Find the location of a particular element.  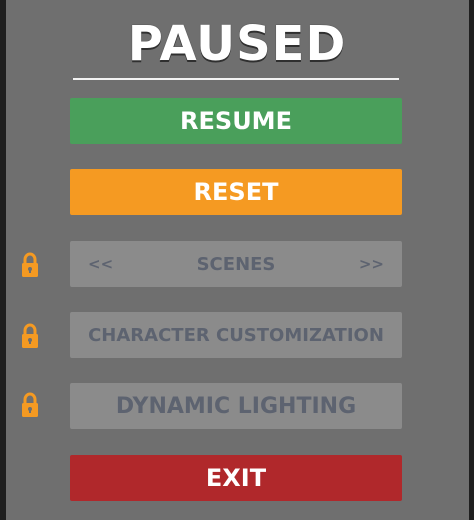

scenes-label: SCENES is located at coordinates (236, 264).